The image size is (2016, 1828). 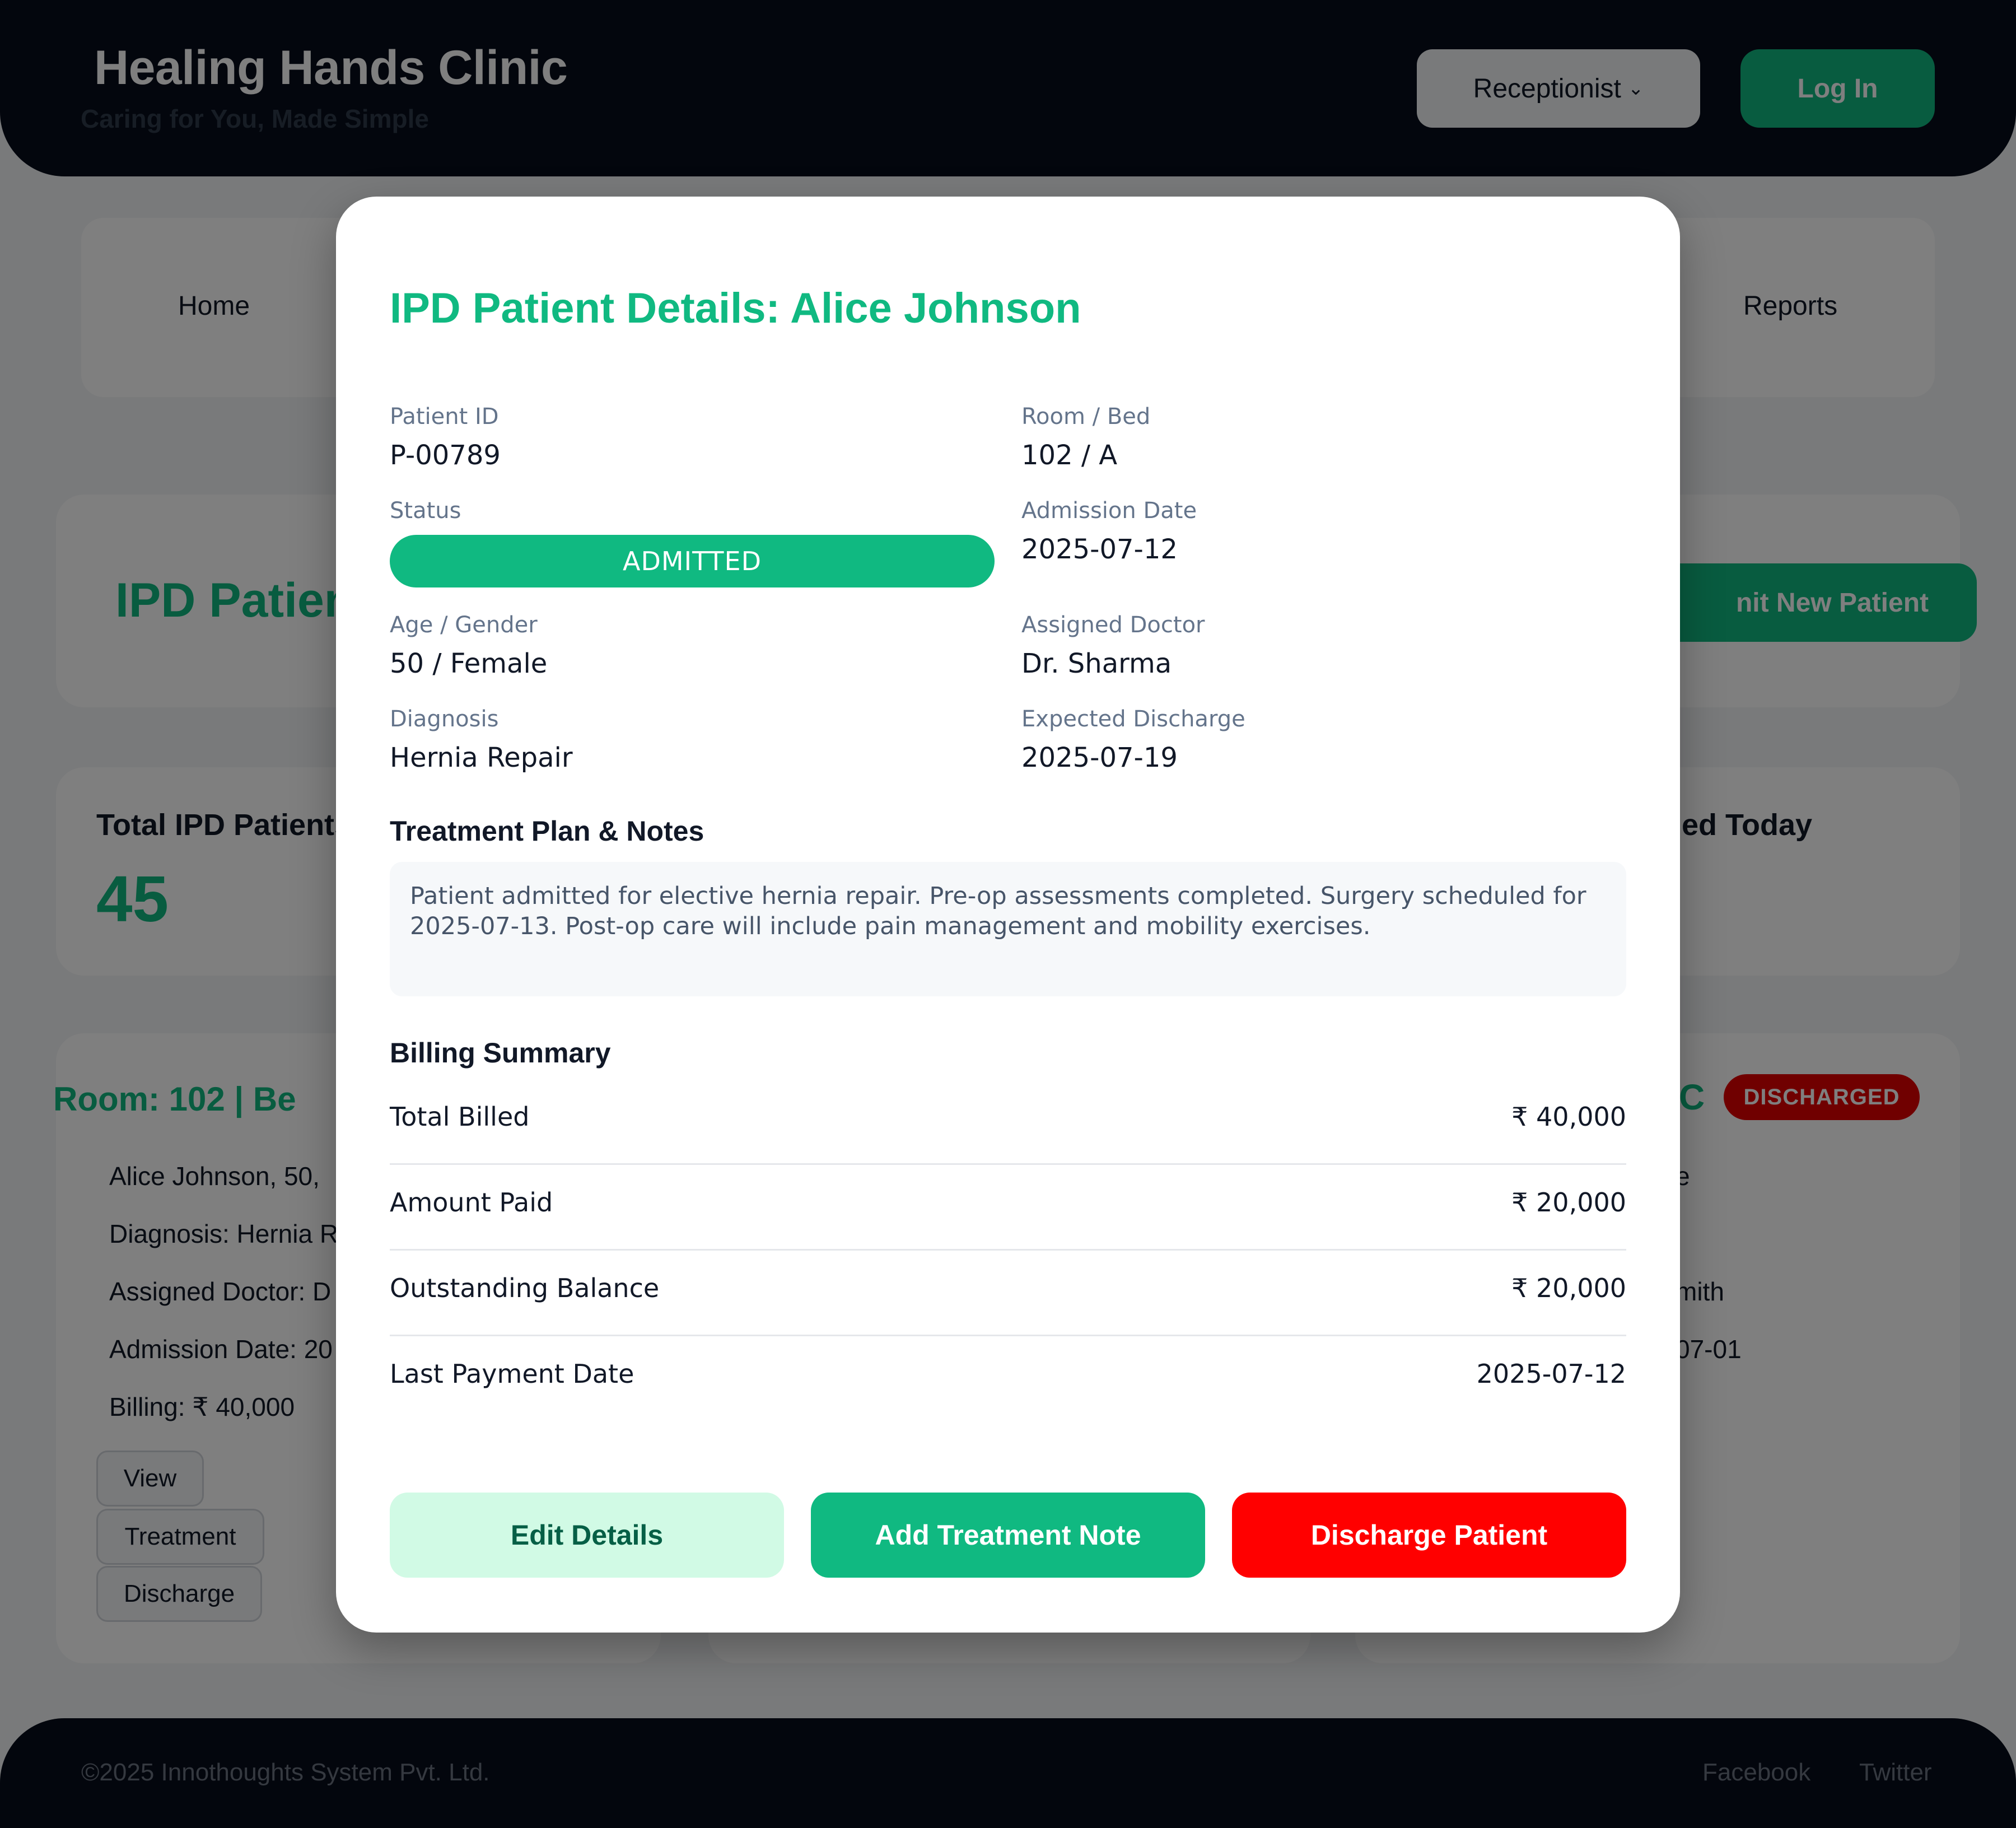 What do you see at coordinates (512, 1374) in the screenshot?
I see `billing-label: Last Payment Date` at bounding box center [512, 1374].